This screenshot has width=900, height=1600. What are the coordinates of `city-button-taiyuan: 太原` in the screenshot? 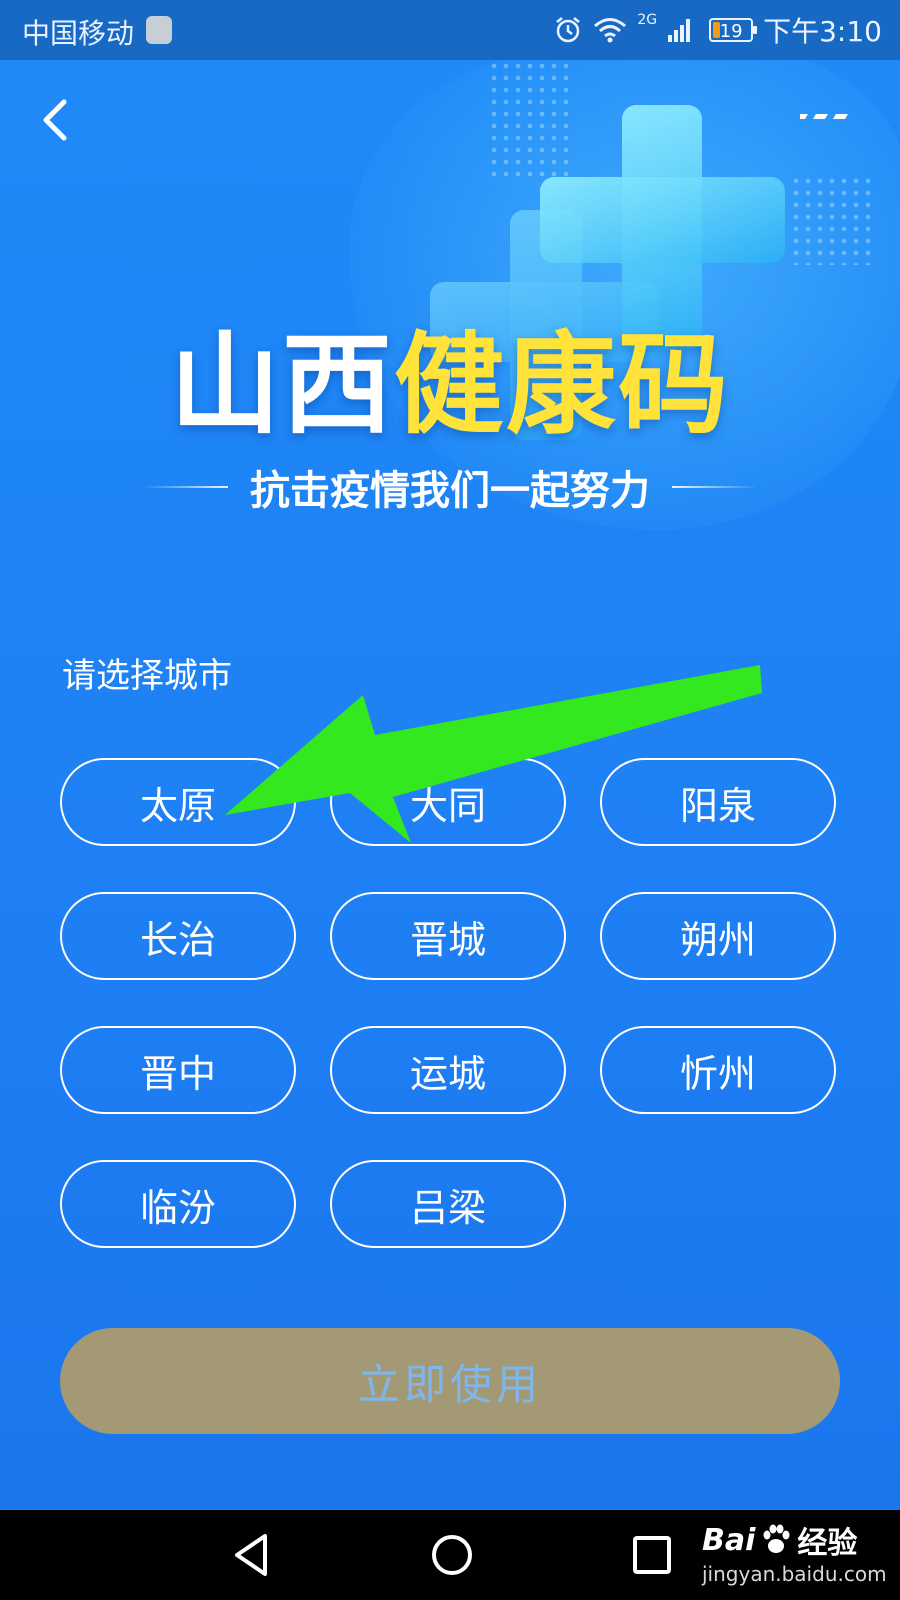 It's located at (178, 802).